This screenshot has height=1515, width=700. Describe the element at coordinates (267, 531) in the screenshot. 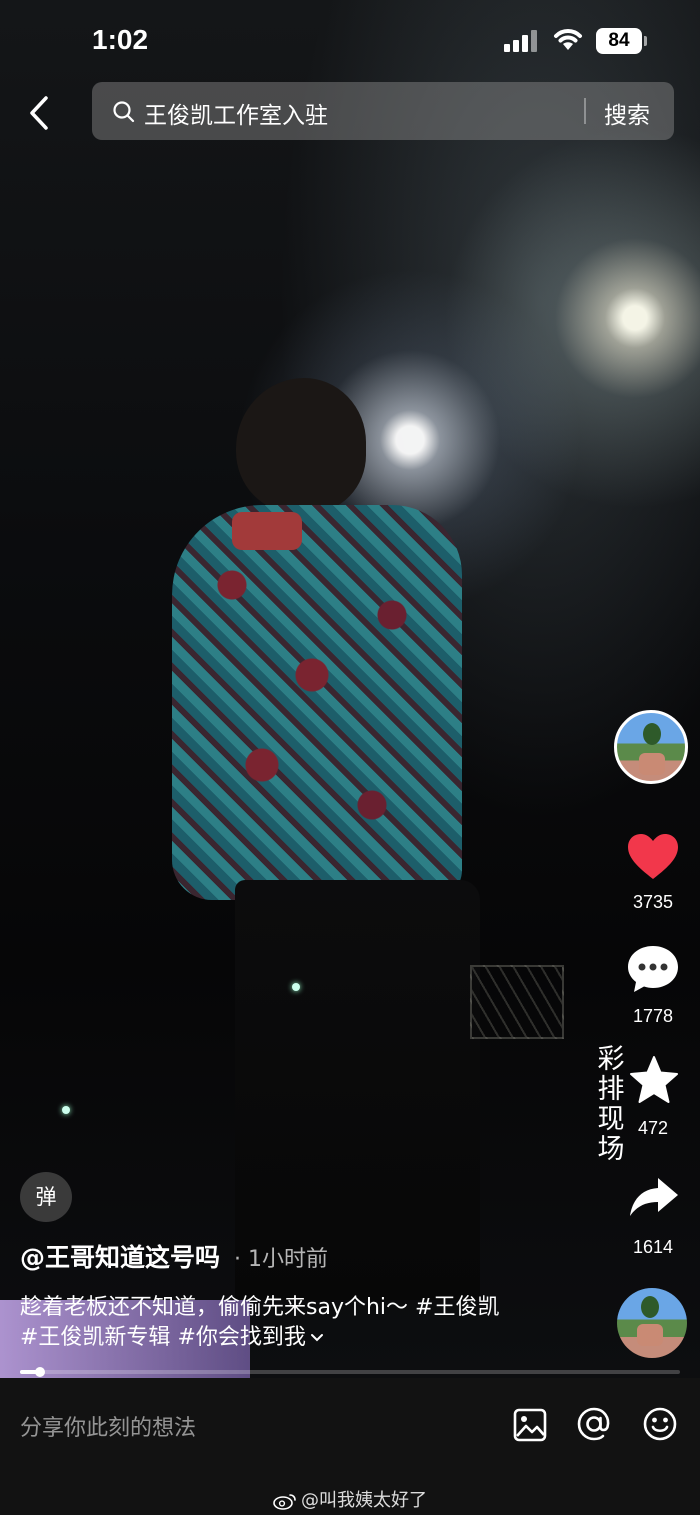

I see `performer-collar` at that location.